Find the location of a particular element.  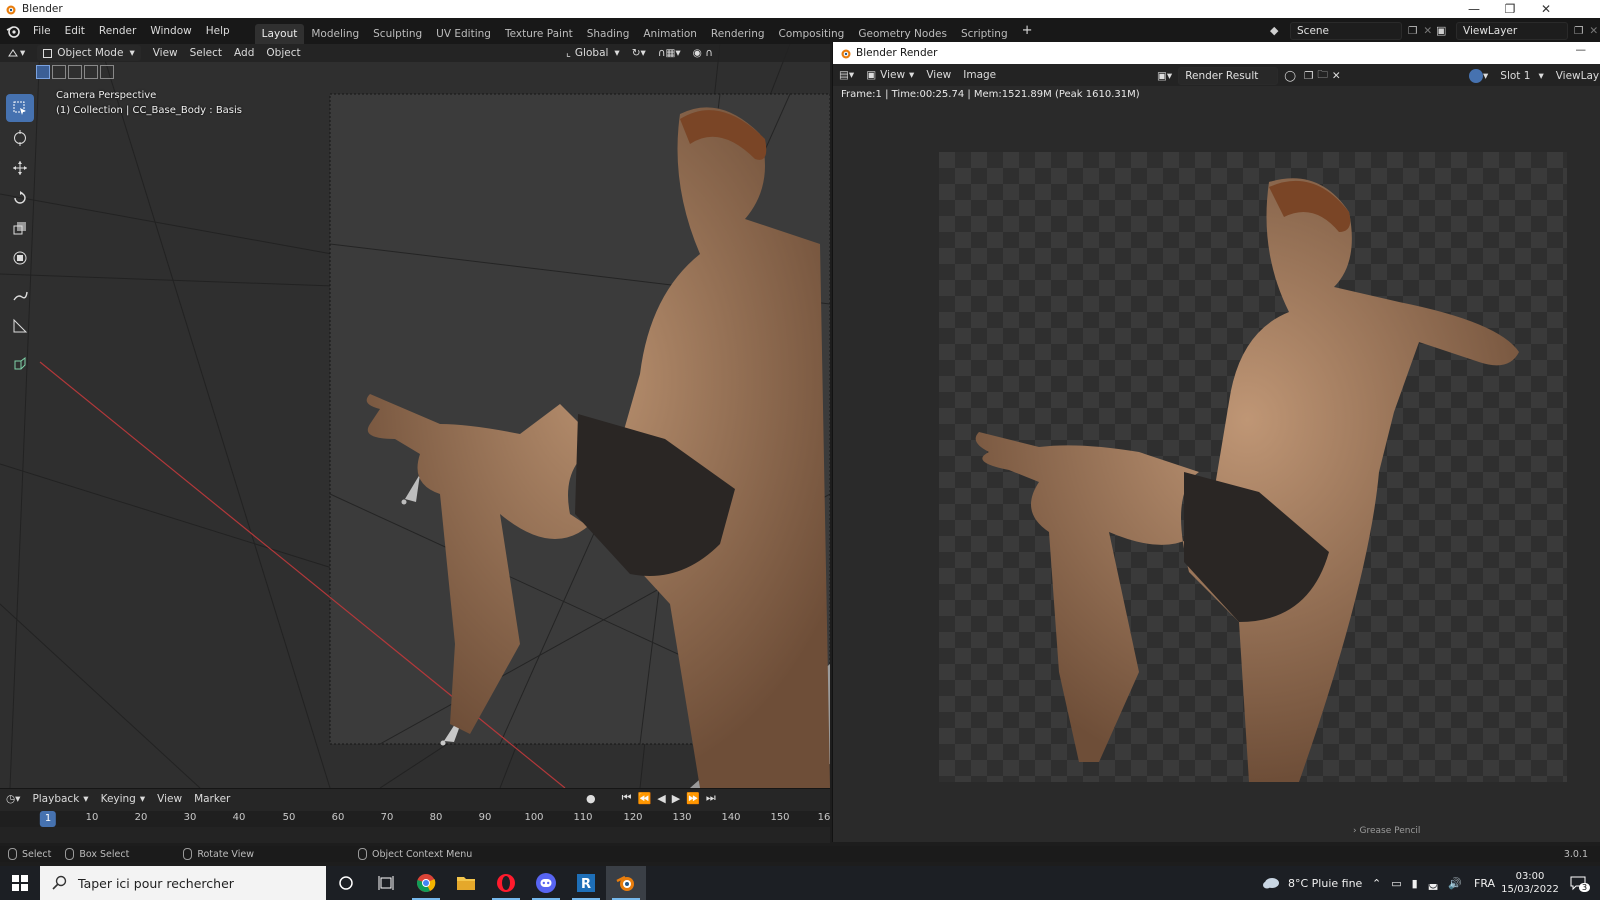

tab-rendering: Rendering is located at coordinates (738, 34).